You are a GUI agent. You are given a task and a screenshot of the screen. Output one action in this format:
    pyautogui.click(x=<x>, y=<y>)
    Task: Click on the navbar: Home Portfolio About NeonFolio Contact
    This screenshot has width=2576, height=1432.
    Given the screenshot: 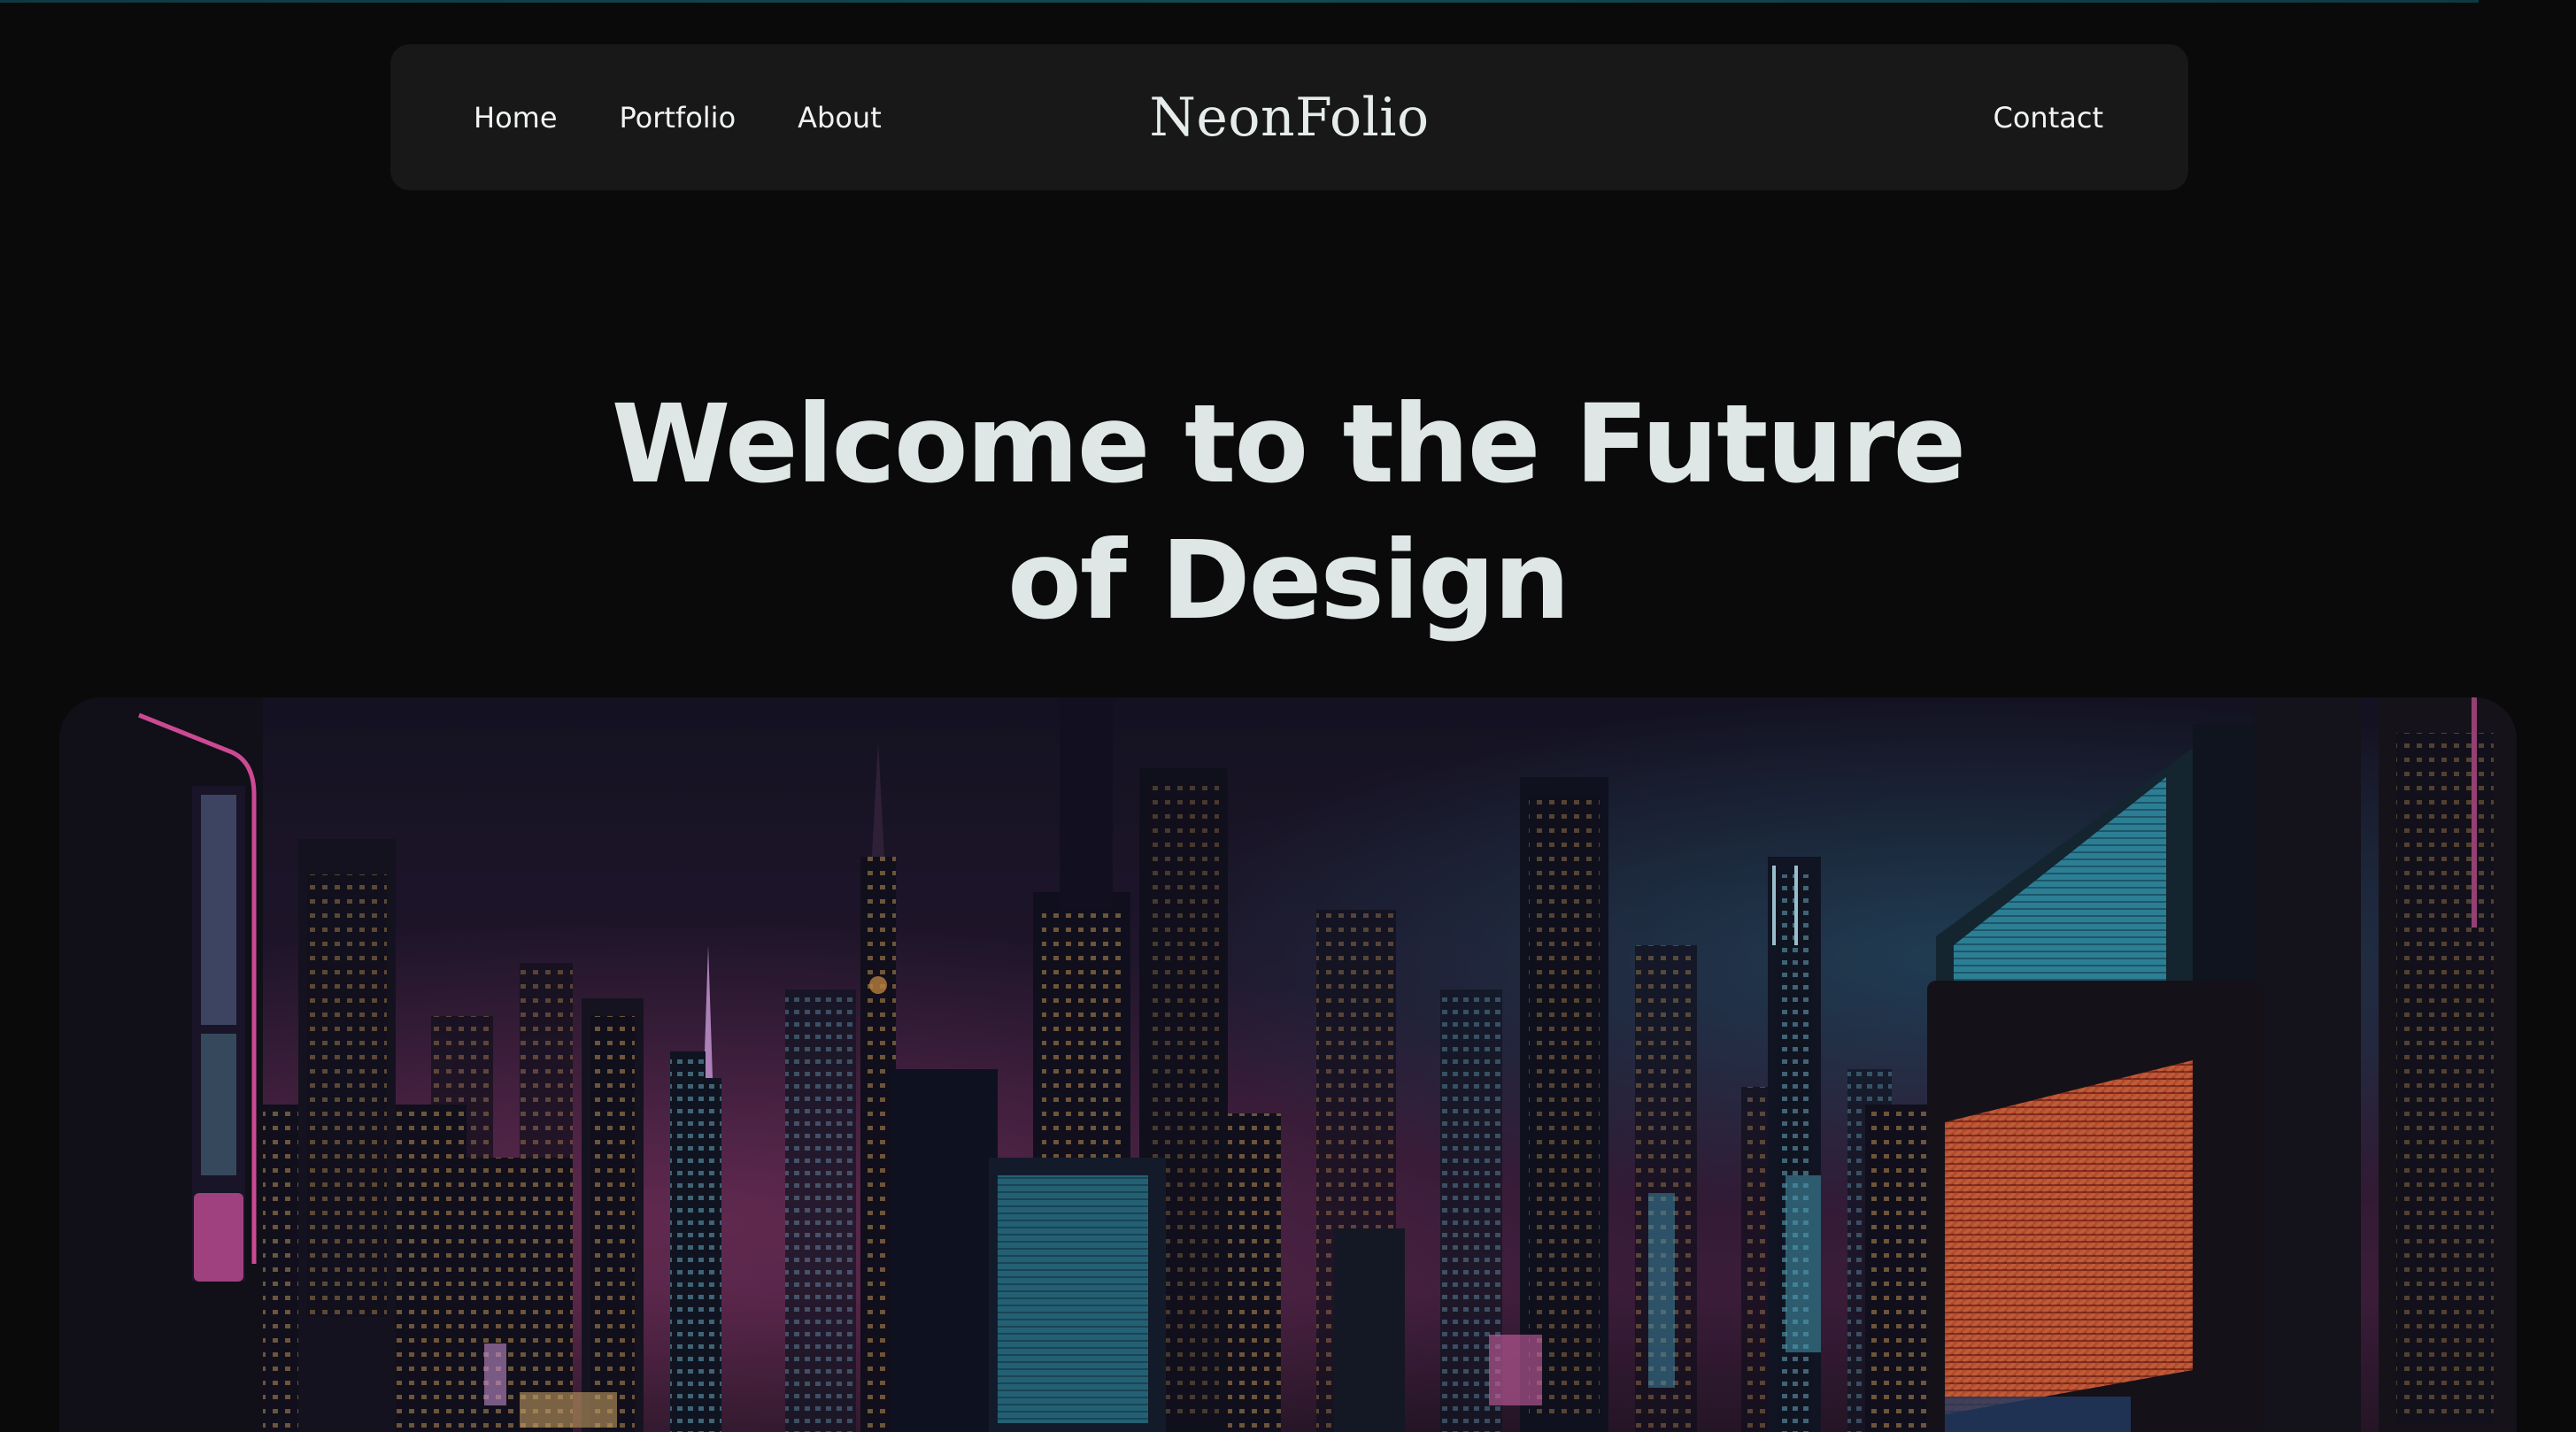 What is the action you would take?
    pyautogui.click(x=1289, y=117)
    